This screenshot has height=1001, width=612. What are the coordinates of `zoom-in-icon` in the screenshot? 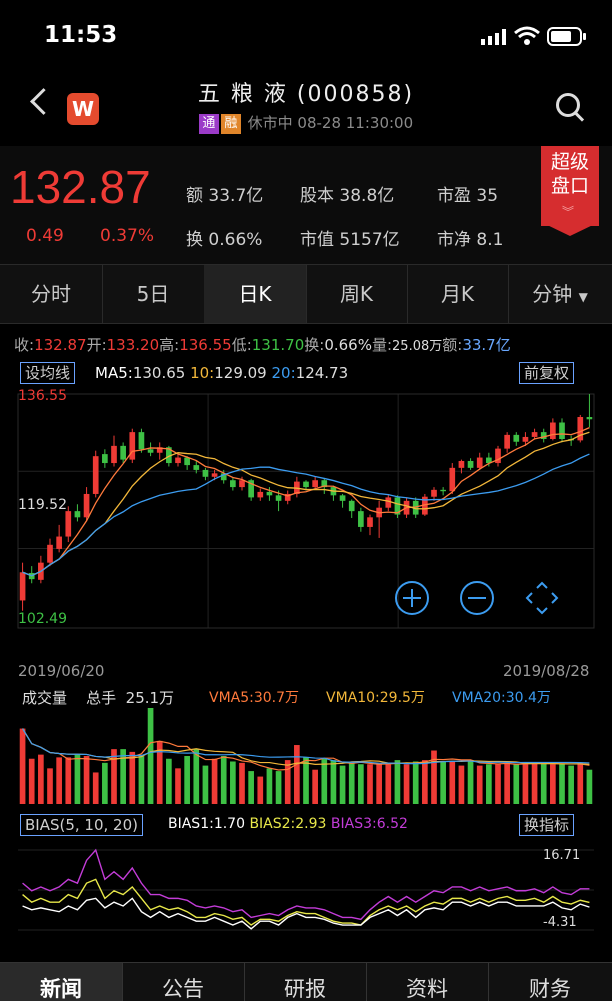 It's located at (412, 600).